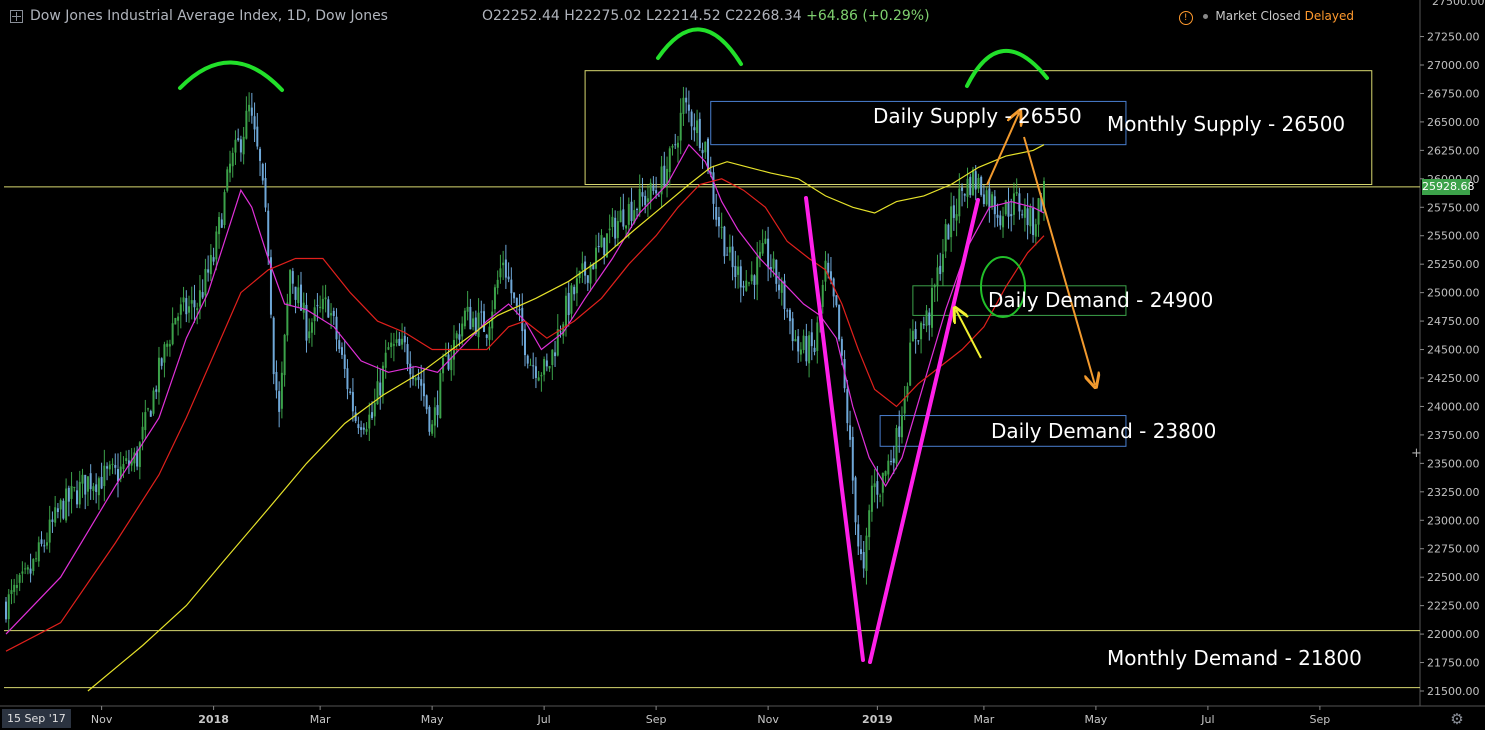  I want to click on status-dot-icon, so click(1205, 16).